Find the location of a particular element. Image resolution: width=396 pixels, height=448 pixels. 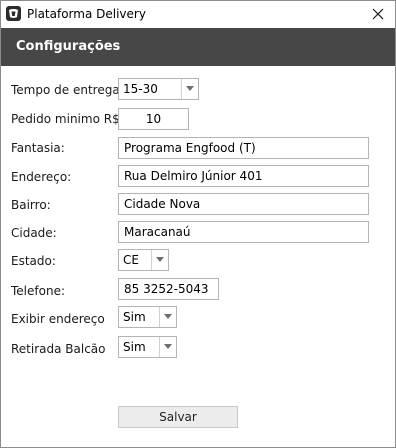

delivery-time-label: Tempo de entrega is located at coordinates (65, 90).